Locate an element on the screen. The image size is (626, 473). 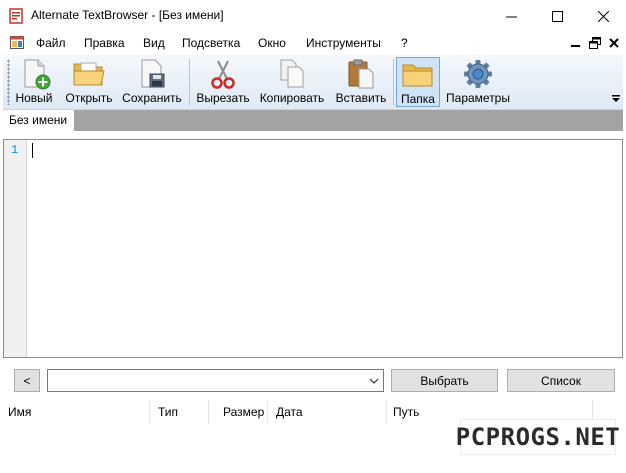
copy-button-label: Копировать is located at coordinates (292, 98).